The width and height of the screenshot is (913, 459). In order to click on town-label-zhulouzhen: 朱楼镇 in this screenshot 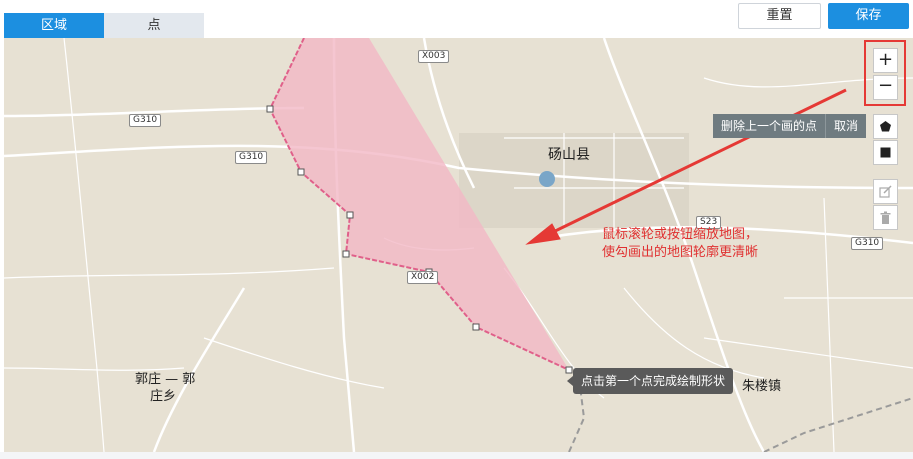, I will do `click(762, 386)`.